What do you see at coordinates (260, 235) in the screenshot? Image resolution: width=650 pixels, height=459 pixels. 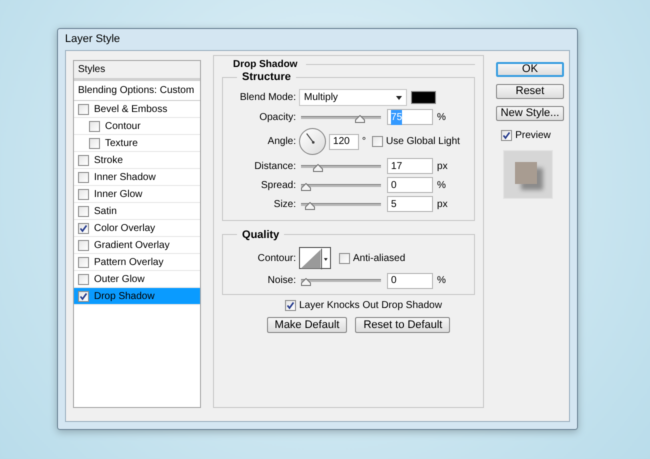 I see `group-title: Quality` at bounding box center [260, 235].